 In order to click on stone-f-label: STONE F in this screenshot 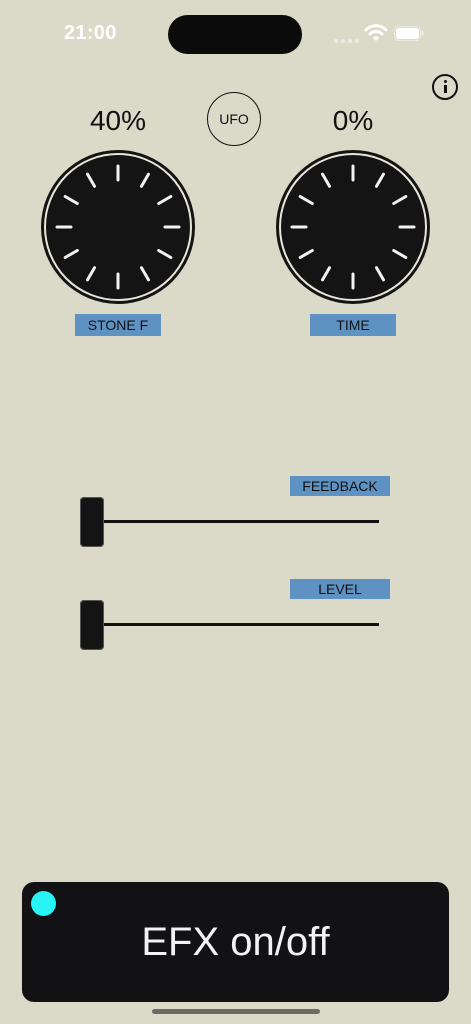, I will do `click(118, 325)`.